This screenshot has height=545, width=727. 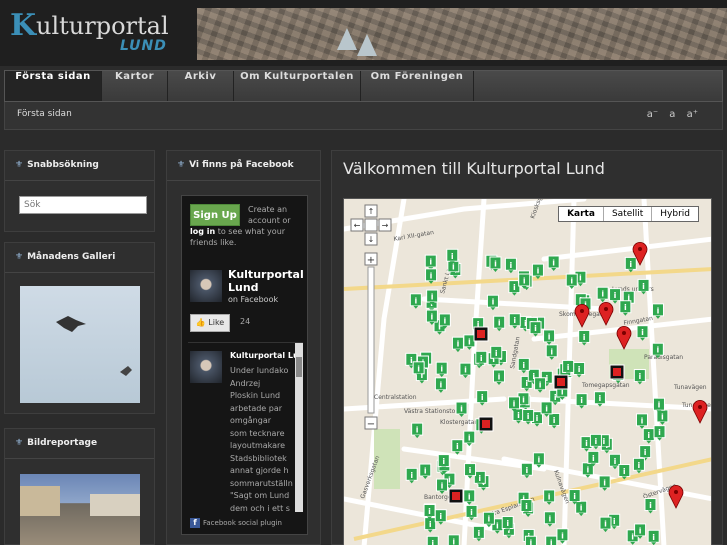 I want to click on report-image, so click(x=80, y=509).